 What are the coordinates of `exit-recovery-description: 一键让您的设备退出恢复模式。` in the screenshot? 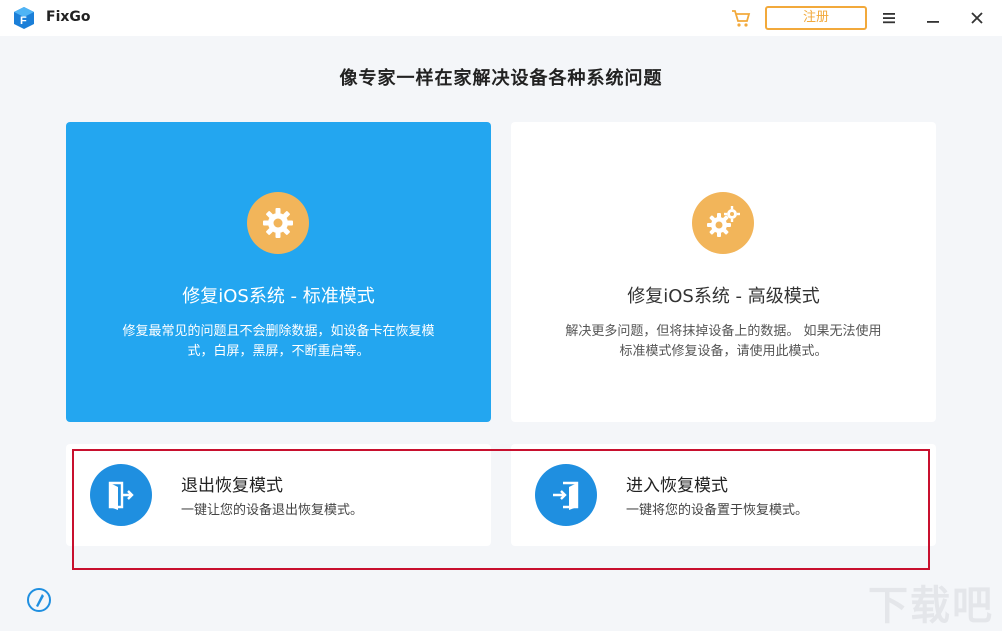 It's located at (272, 510).